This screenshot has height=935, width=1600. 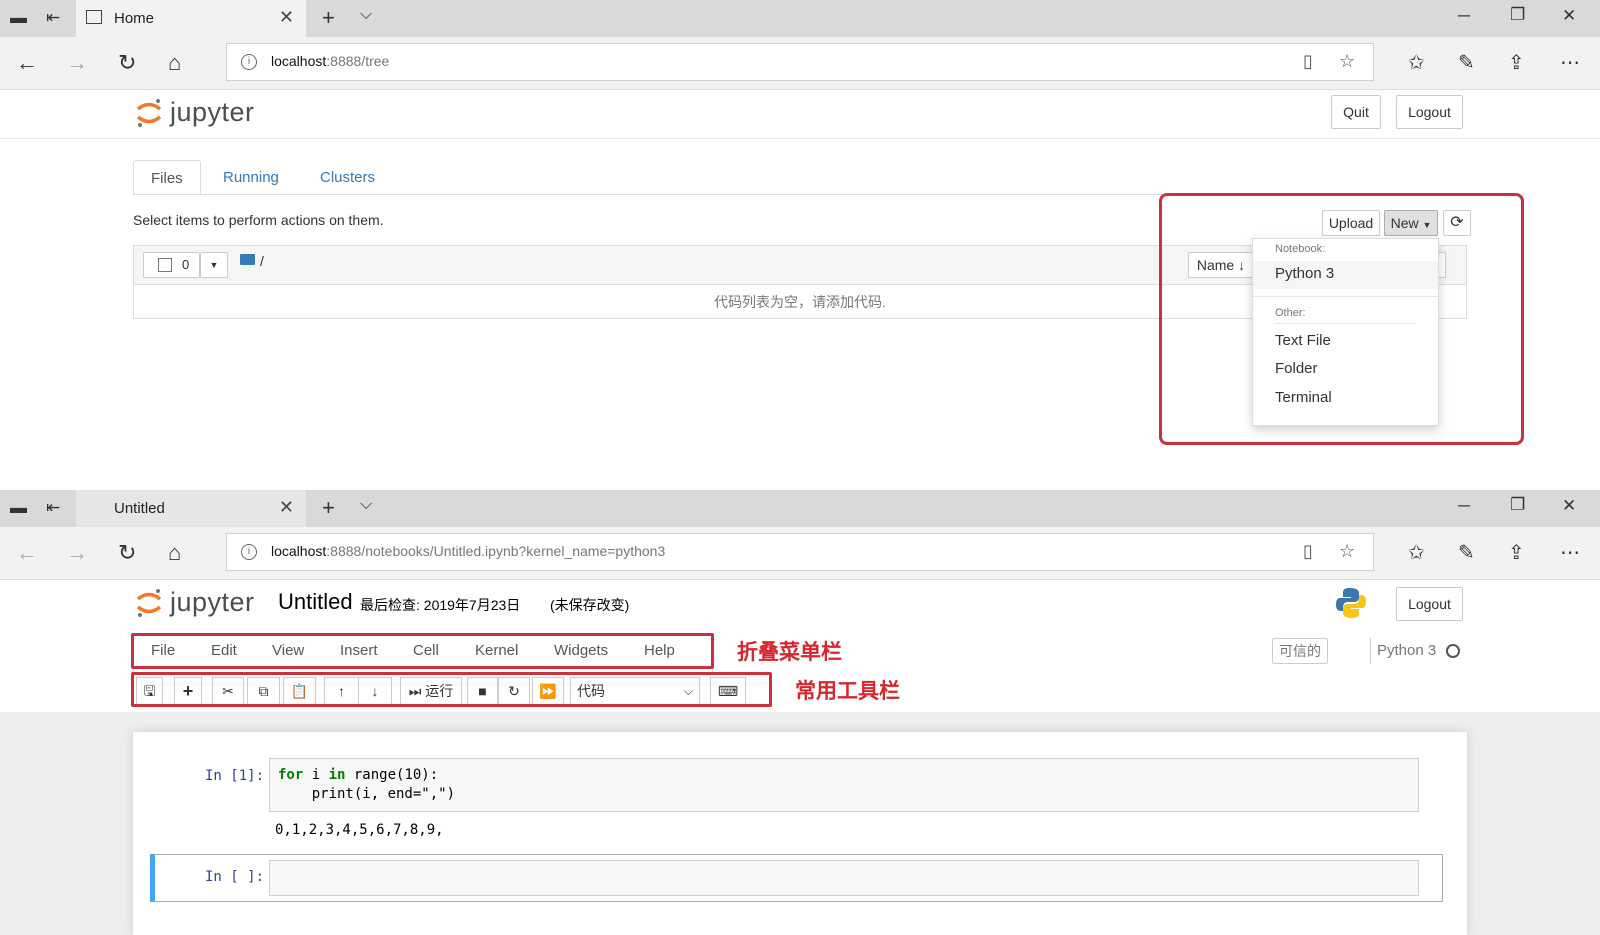 What do you see at coordinates (1453, 651) in the screenshot?
I see `kernel-idle-icon` at bounding box center [1453, 651].